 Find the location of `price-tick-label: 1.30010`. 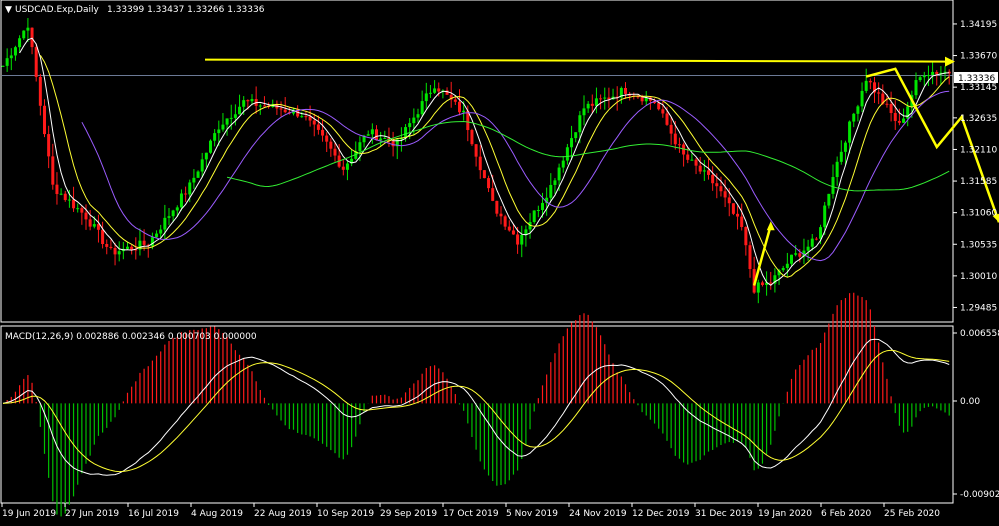

price-tick-label: 1.30010 is located at coordinates (978, 277).